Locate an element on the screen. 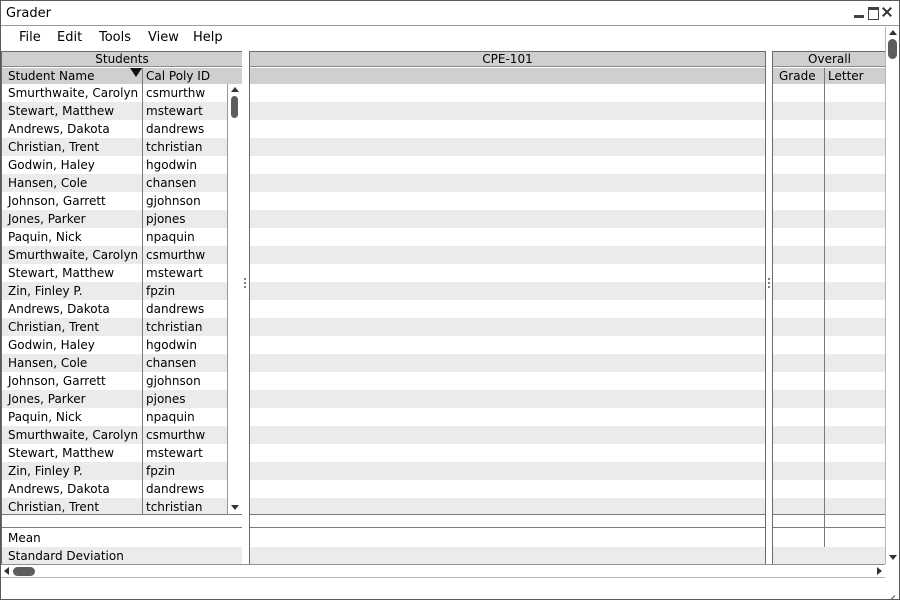 This screenshot has width=900, height=600. maximize-icon is located at coordinates (873, 13).